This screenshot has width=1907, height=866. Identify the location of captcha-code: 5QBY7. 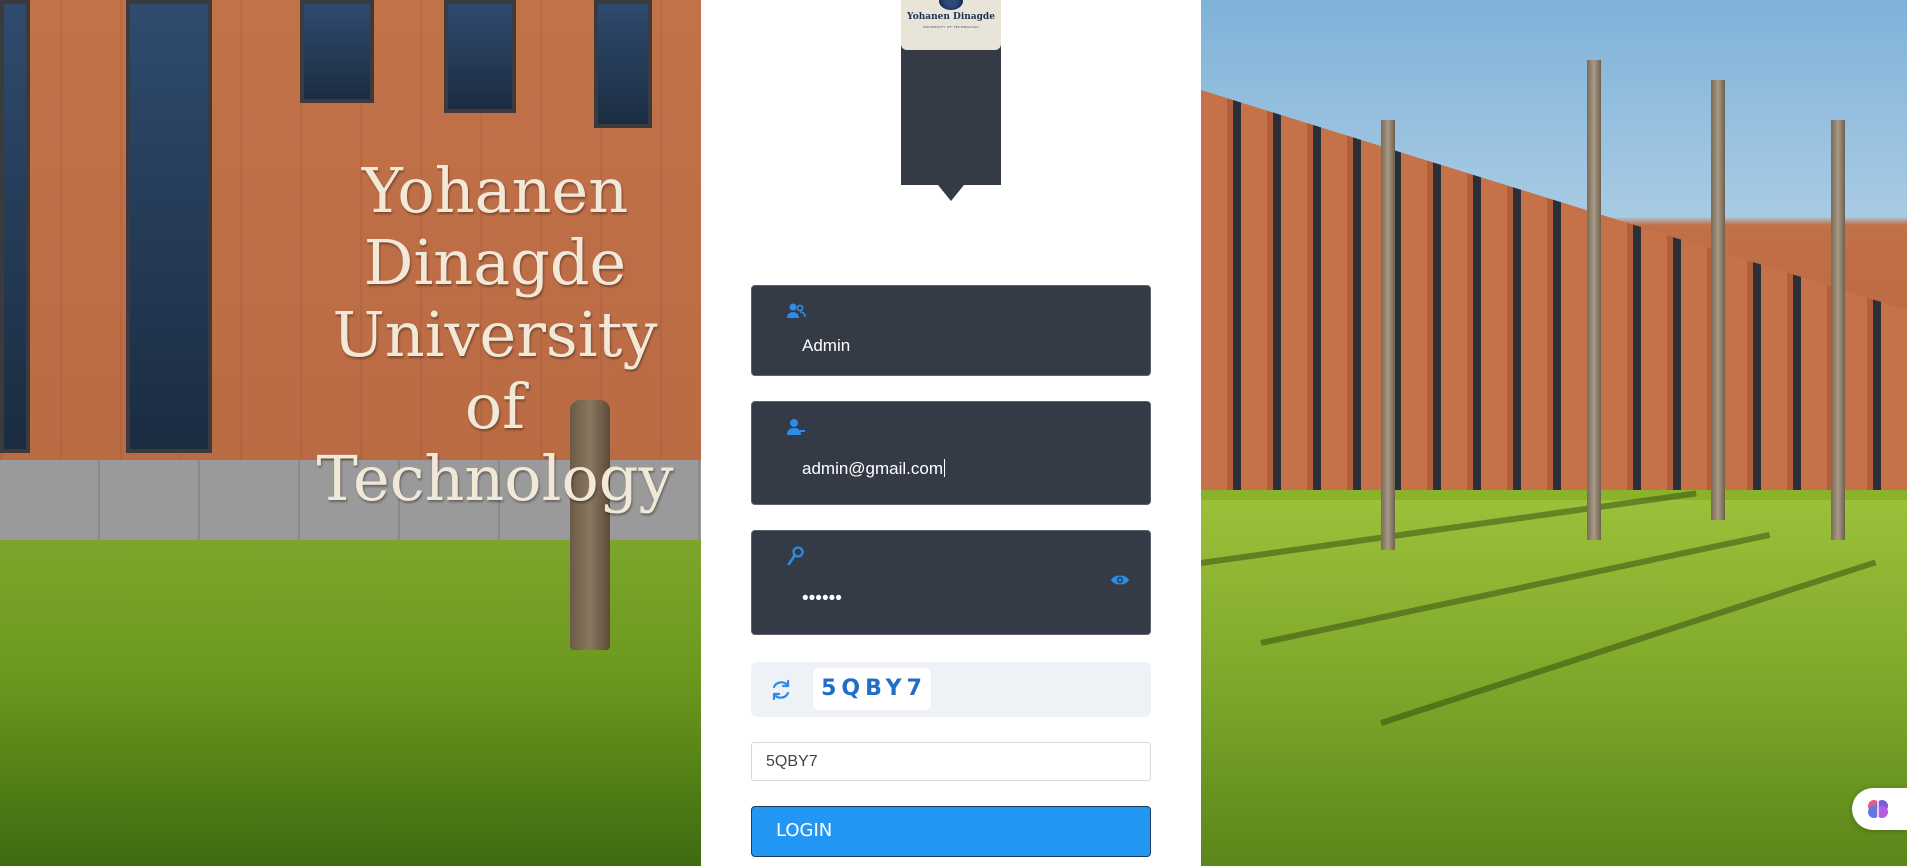
(872, 689).